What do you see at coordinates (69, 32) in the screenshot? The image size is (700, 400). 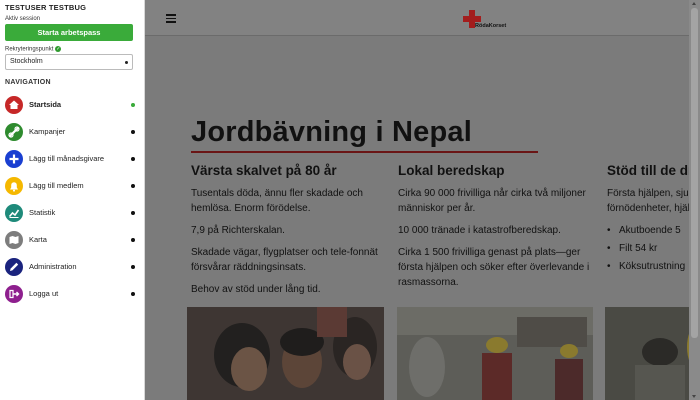 I see `start-shift-button: Starta arbetspass` at bounding box center [69, 32].